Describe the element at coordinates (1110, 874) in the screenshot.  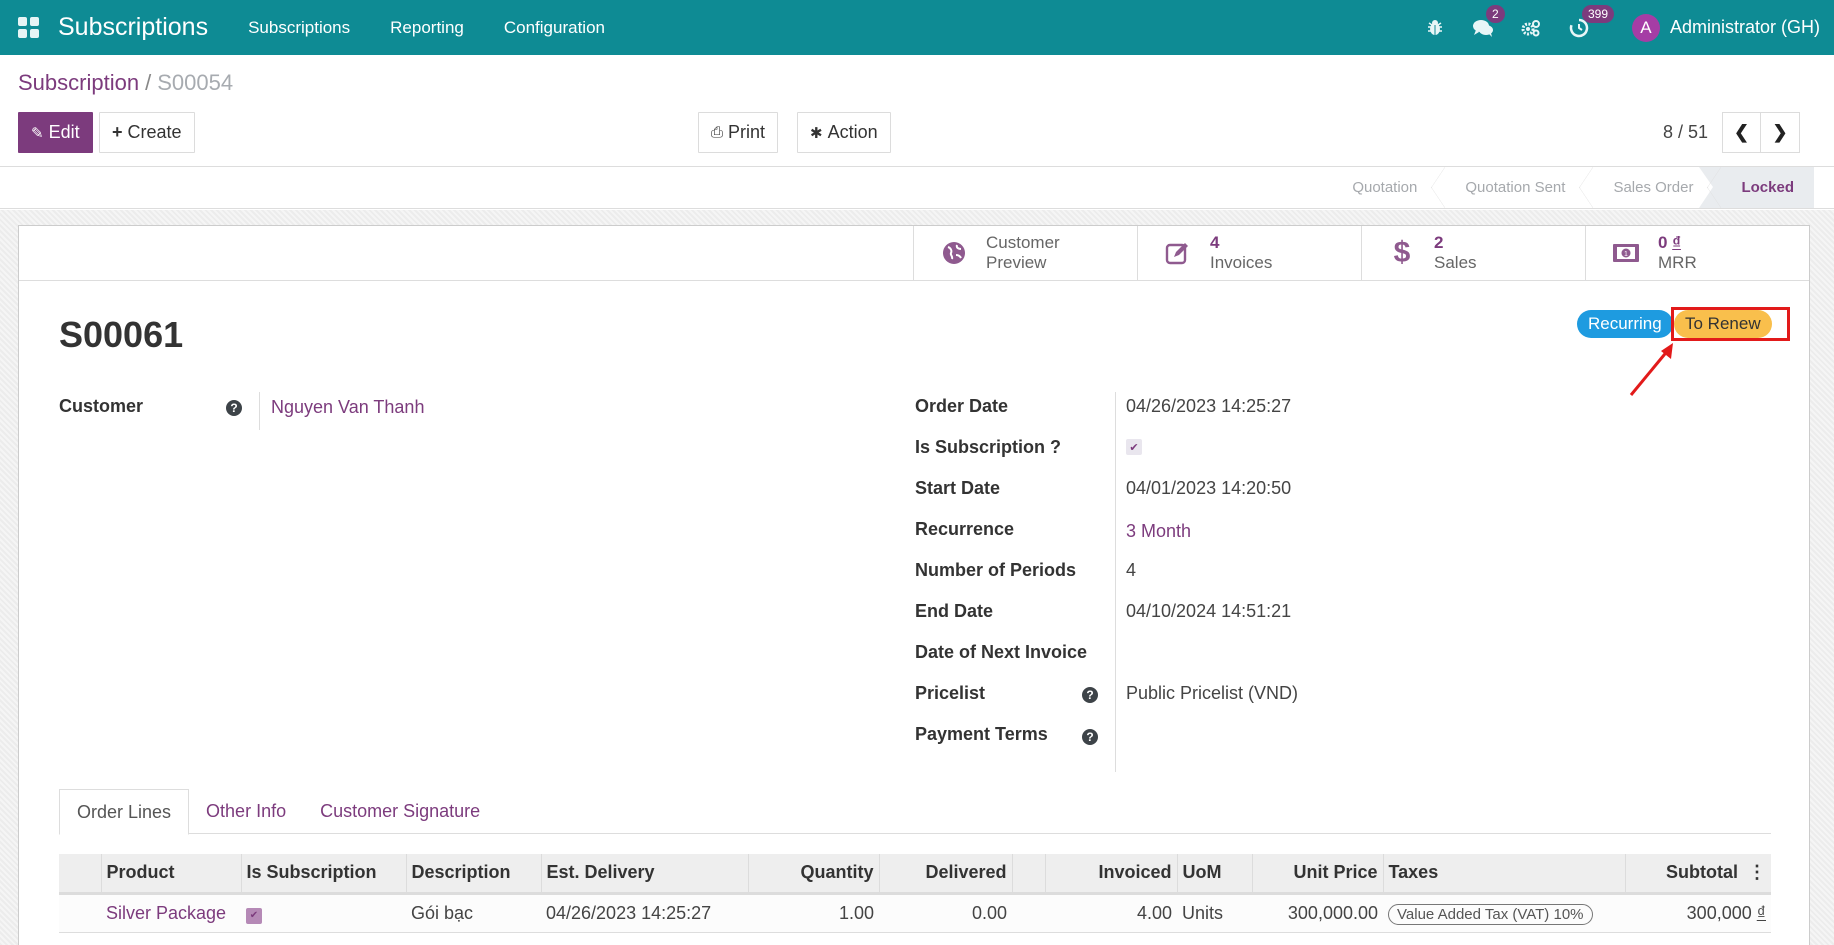
I see `column-invoiced: Invoiced` at that location.